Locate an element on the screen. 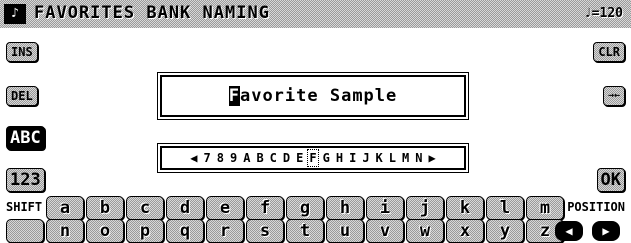 The width and height of the screenshot is (631, 243). key-label: f is located at coordinates (265, 208).